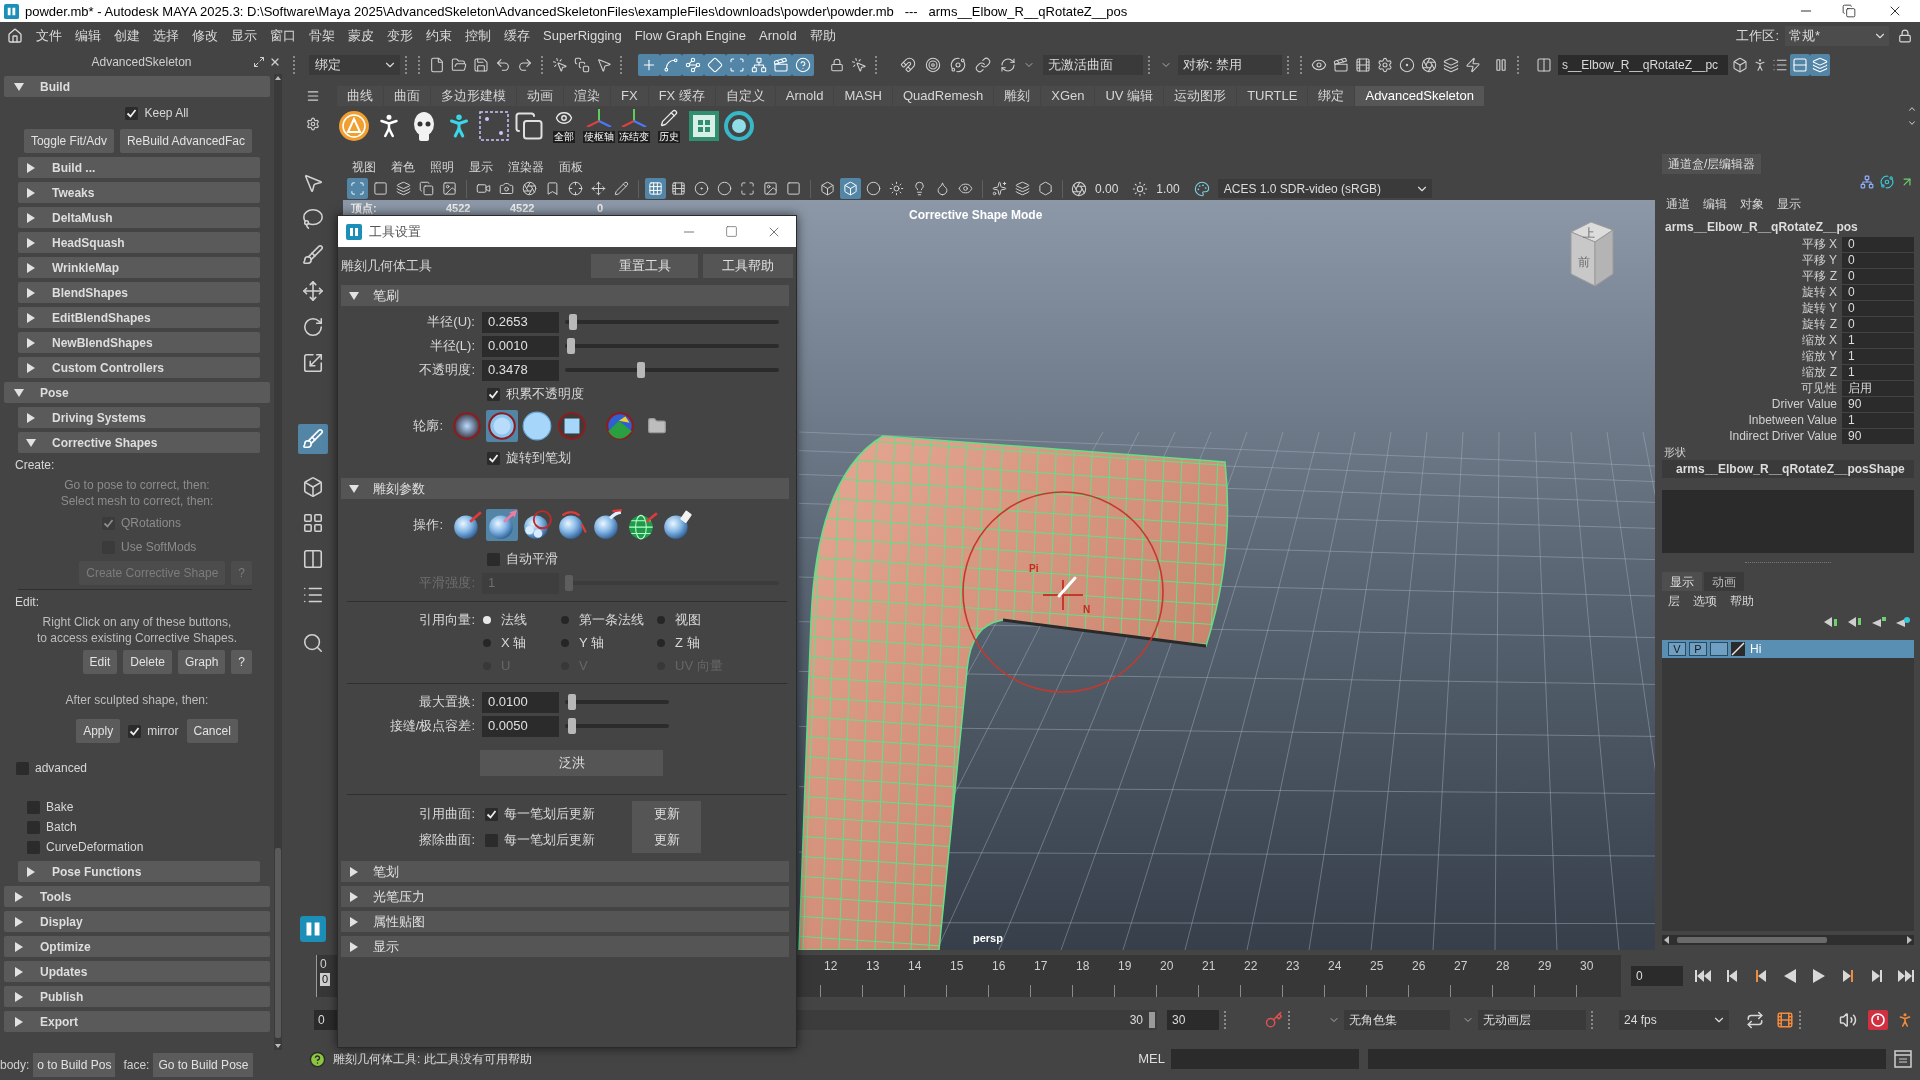  I want to click on folder-icon, so click(657, 426).